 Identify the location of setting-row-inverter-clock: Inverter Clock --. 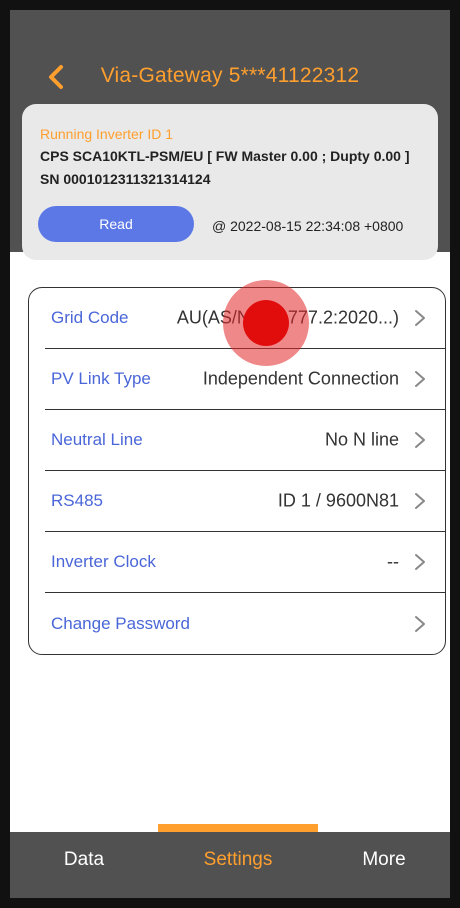
(245, 562).